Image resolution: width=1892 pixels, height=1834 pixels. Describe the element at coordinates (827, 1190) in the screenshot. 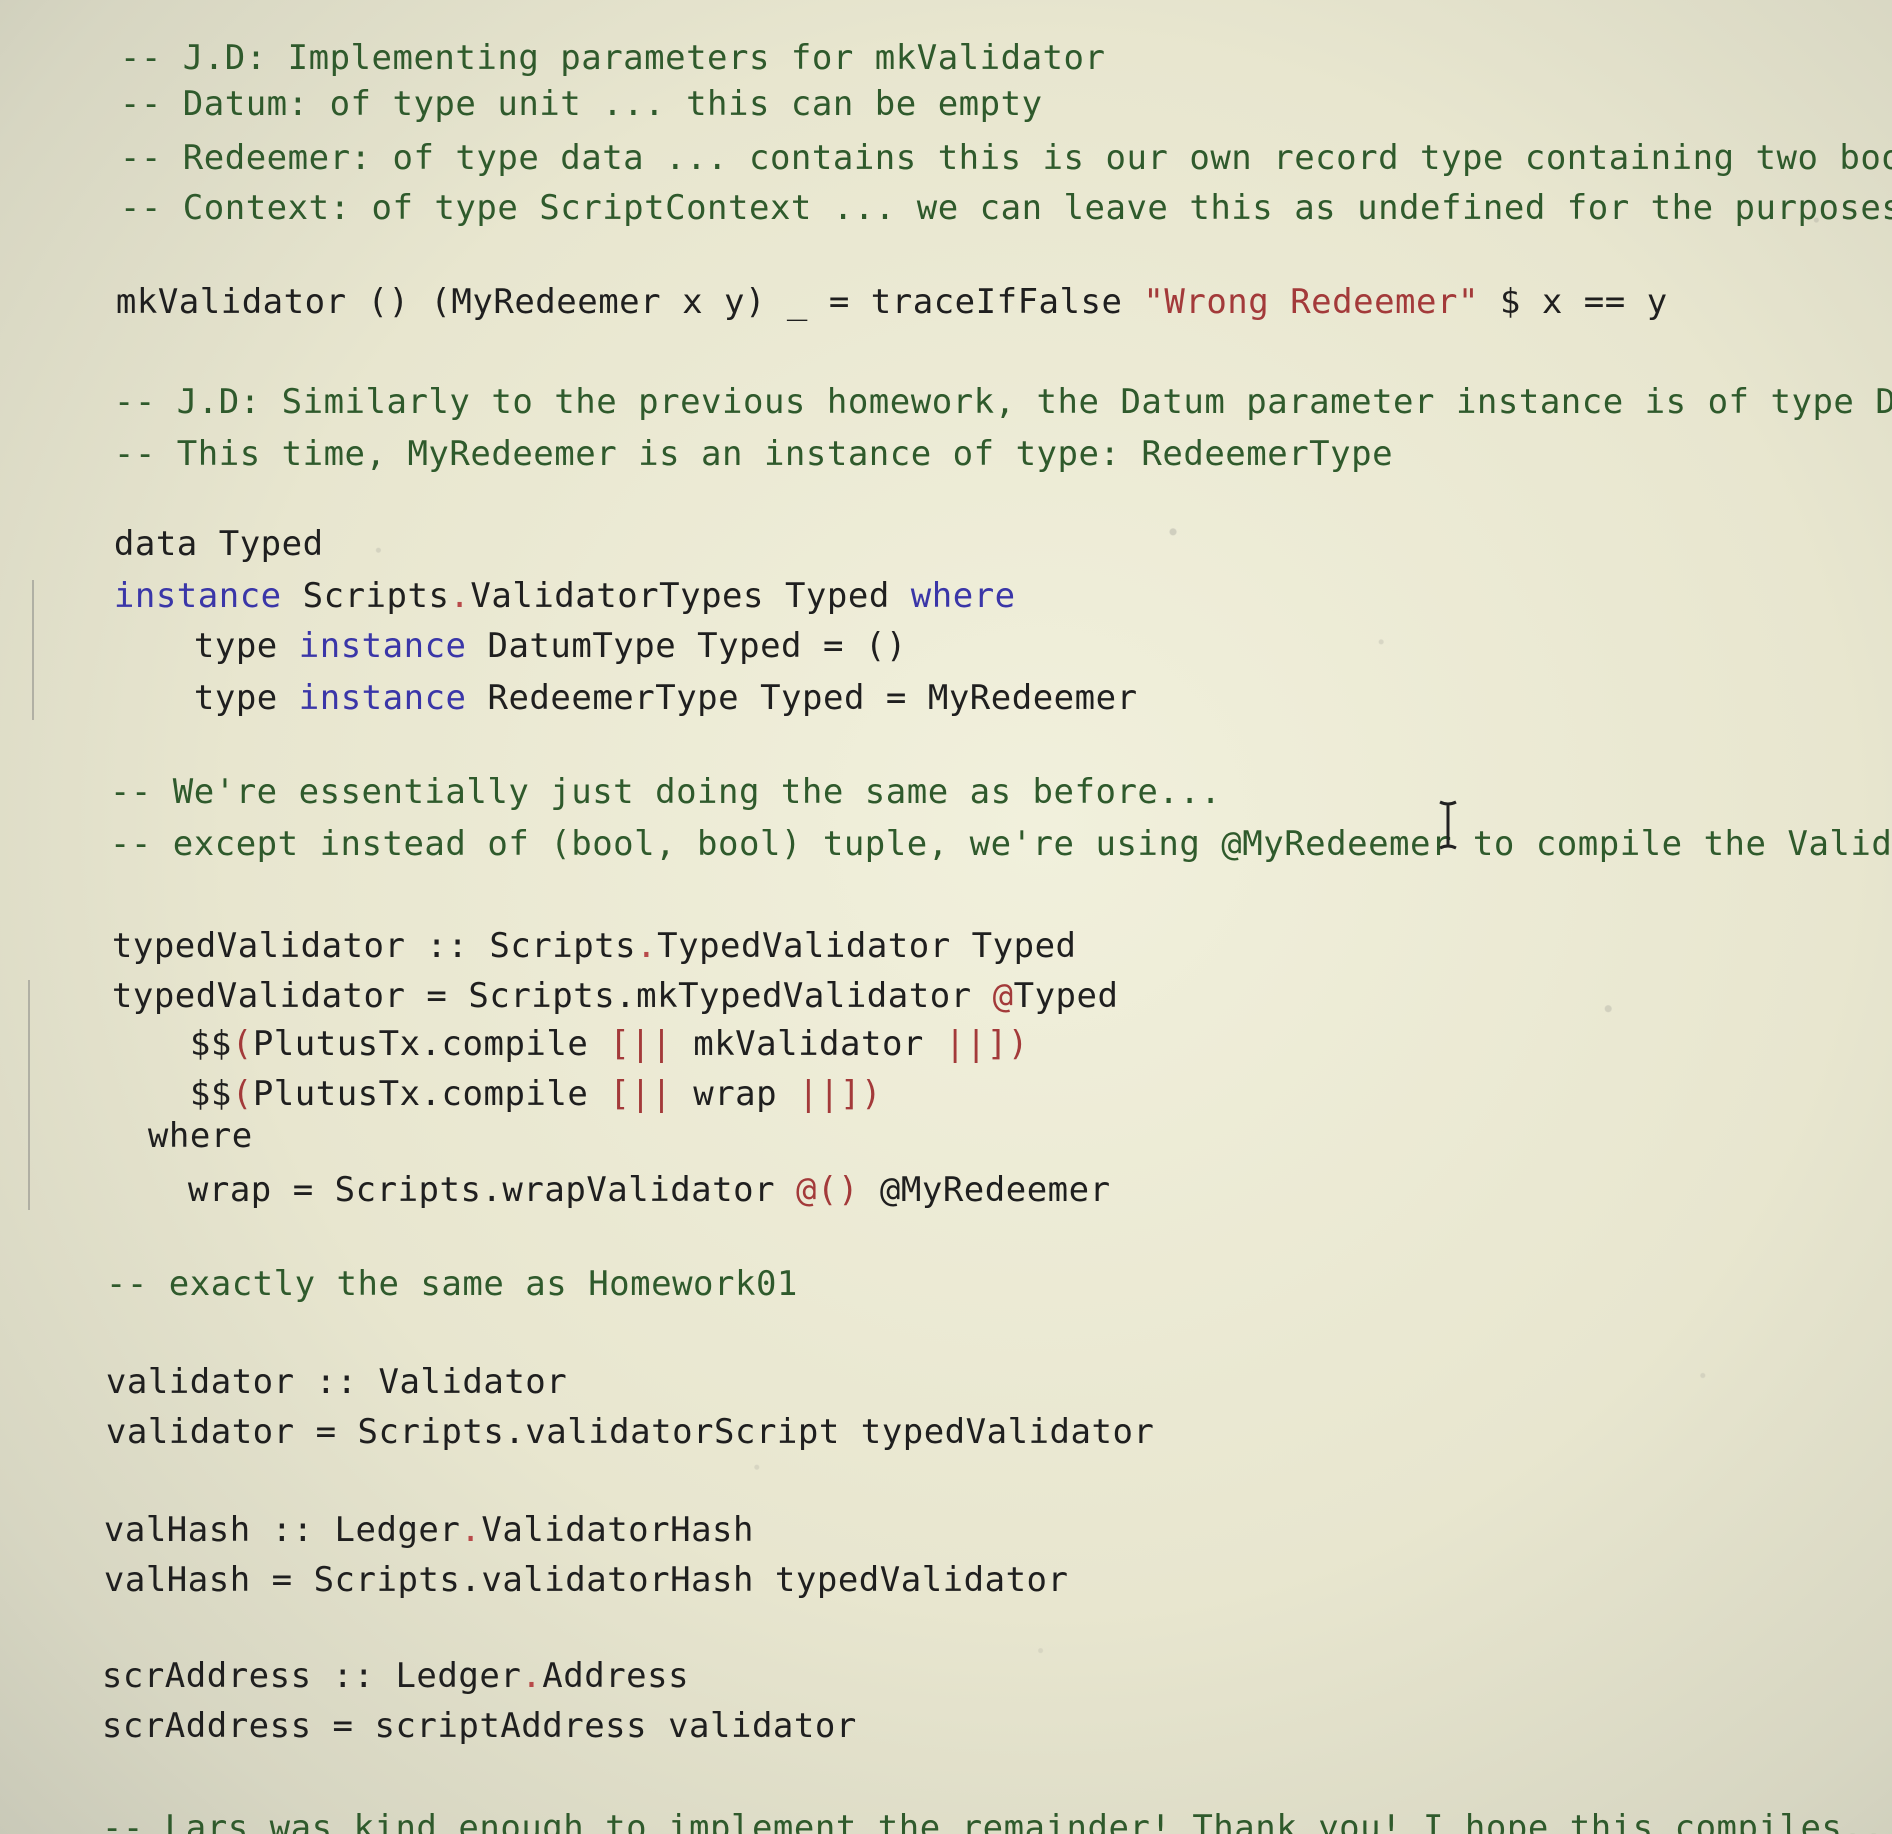

I see `type-application: @()` at that location.